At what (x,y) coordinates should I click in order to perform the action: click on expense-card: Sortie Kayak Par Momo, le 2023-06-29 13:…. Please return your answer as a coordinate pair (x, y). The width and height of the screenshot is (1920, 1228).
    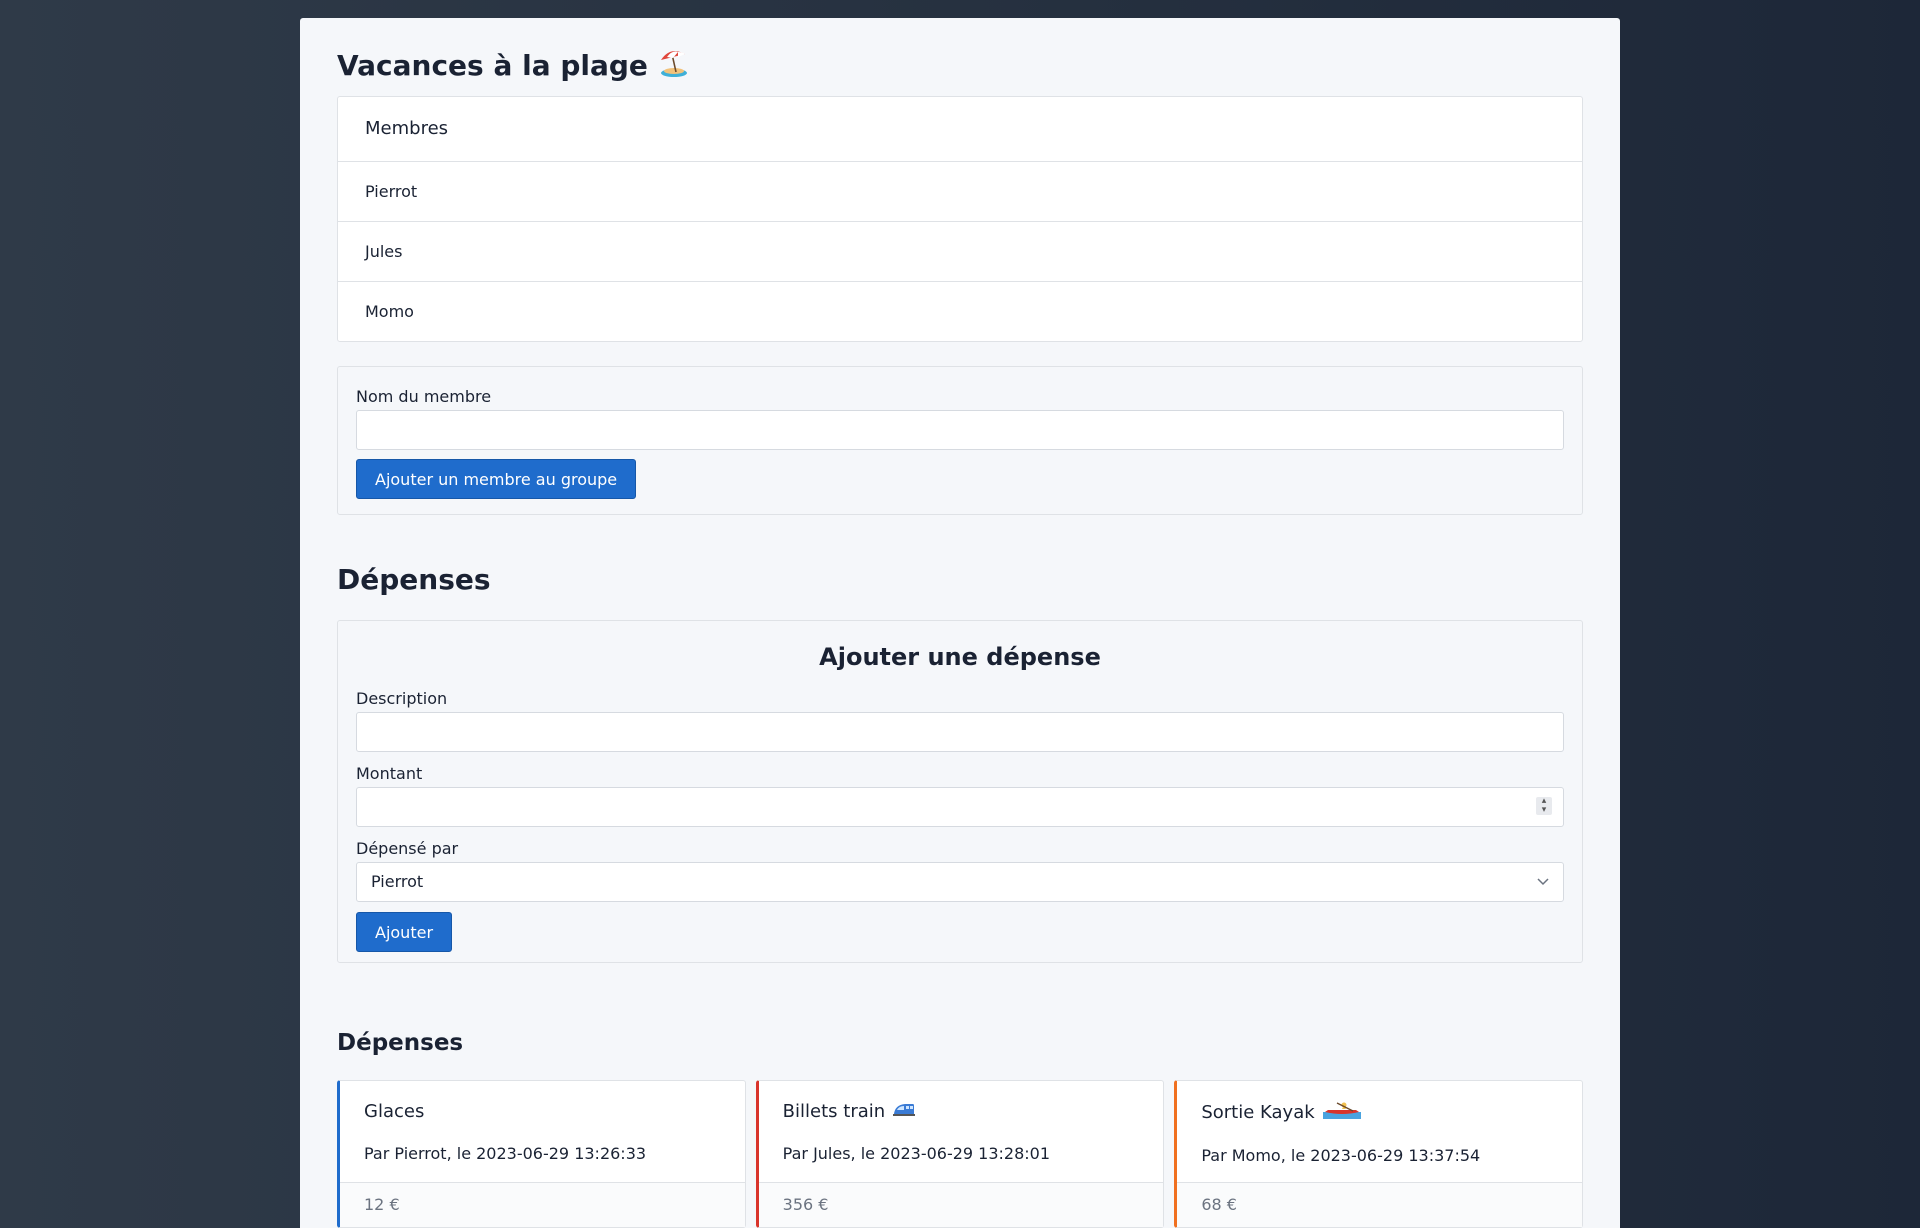
    Looking at the image, I should click on (1379, 1154).